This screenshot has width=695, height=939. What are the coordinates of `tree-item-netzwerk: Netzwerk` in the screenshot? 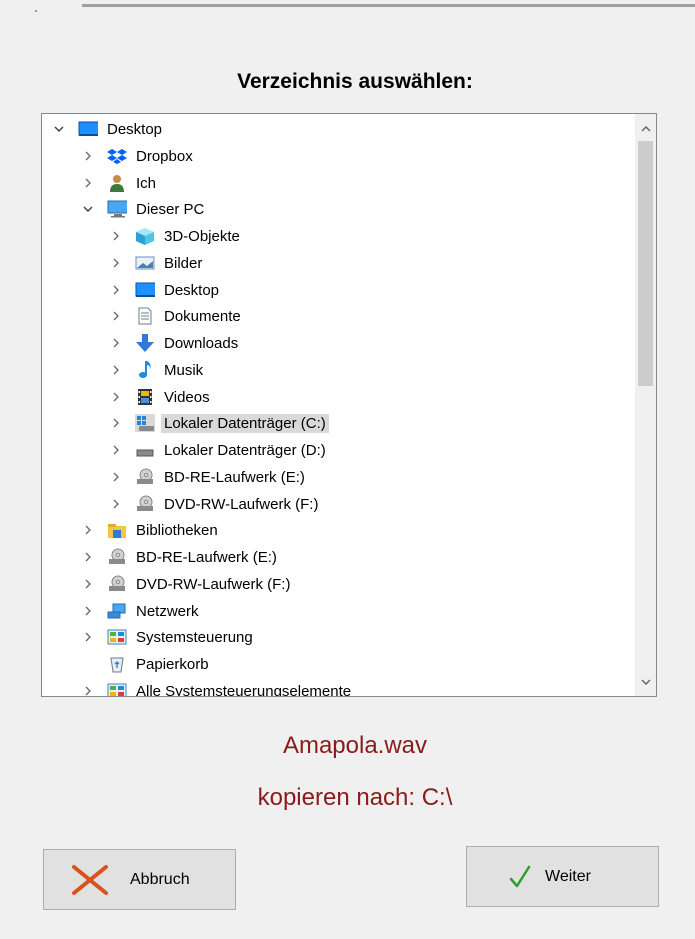 It's located at (141, 611).